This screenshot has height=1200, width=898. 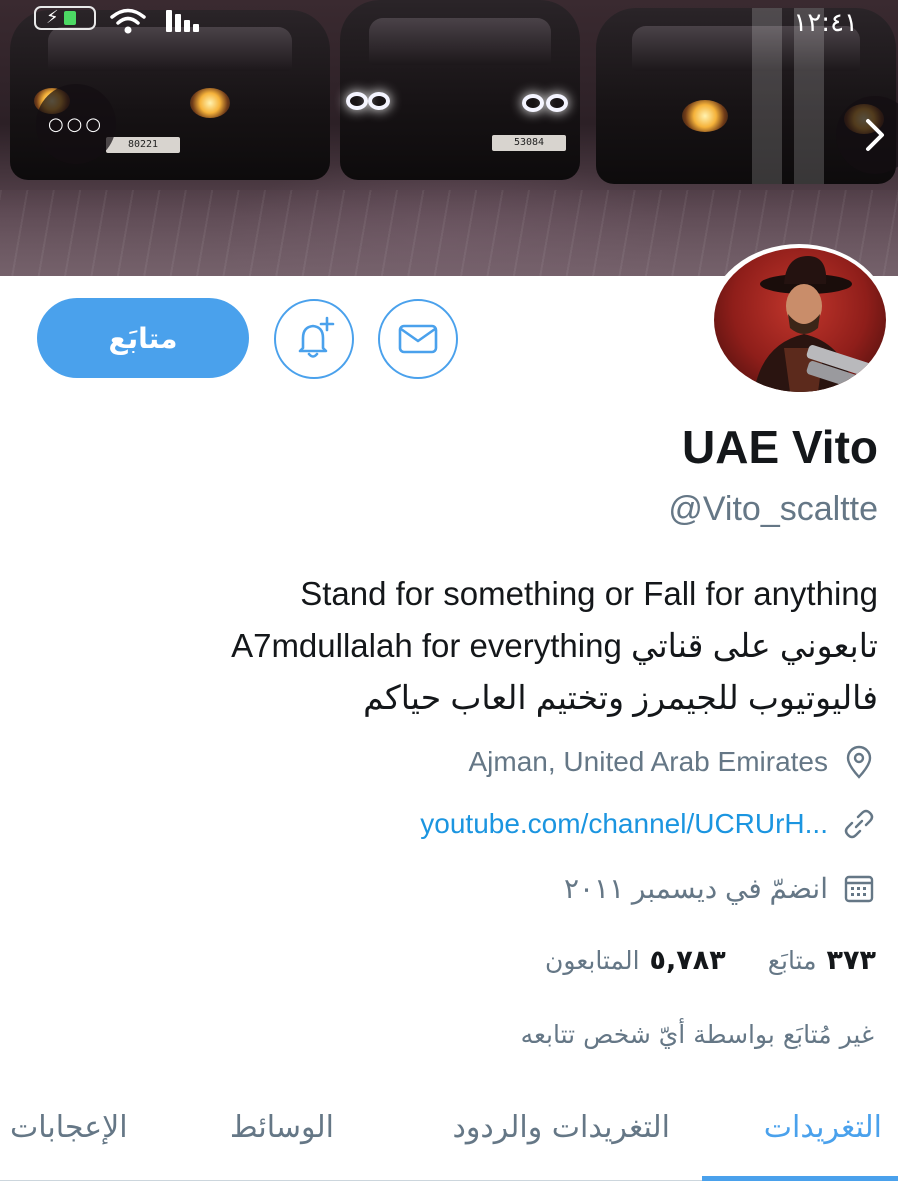 What do you see at coordinates (800, 1178) in the screenshot?
I see `active-tab-indicator` at bounding box center [800, 1178].